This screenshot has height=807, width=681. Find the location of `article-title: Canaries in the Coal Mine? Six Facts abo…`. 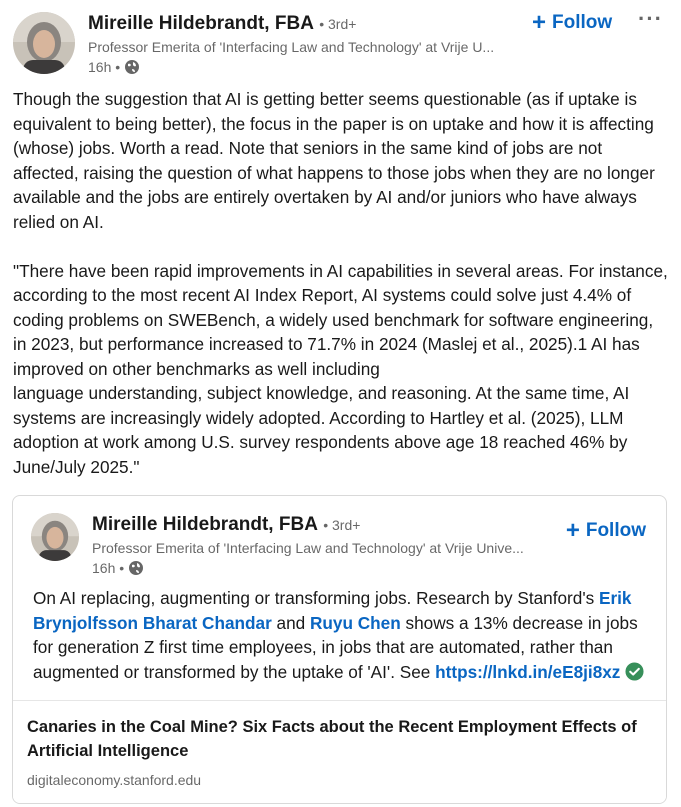

article-title: Canaries in the Coal Mine? Six Facts abo… is located at coordinates (339, 739).